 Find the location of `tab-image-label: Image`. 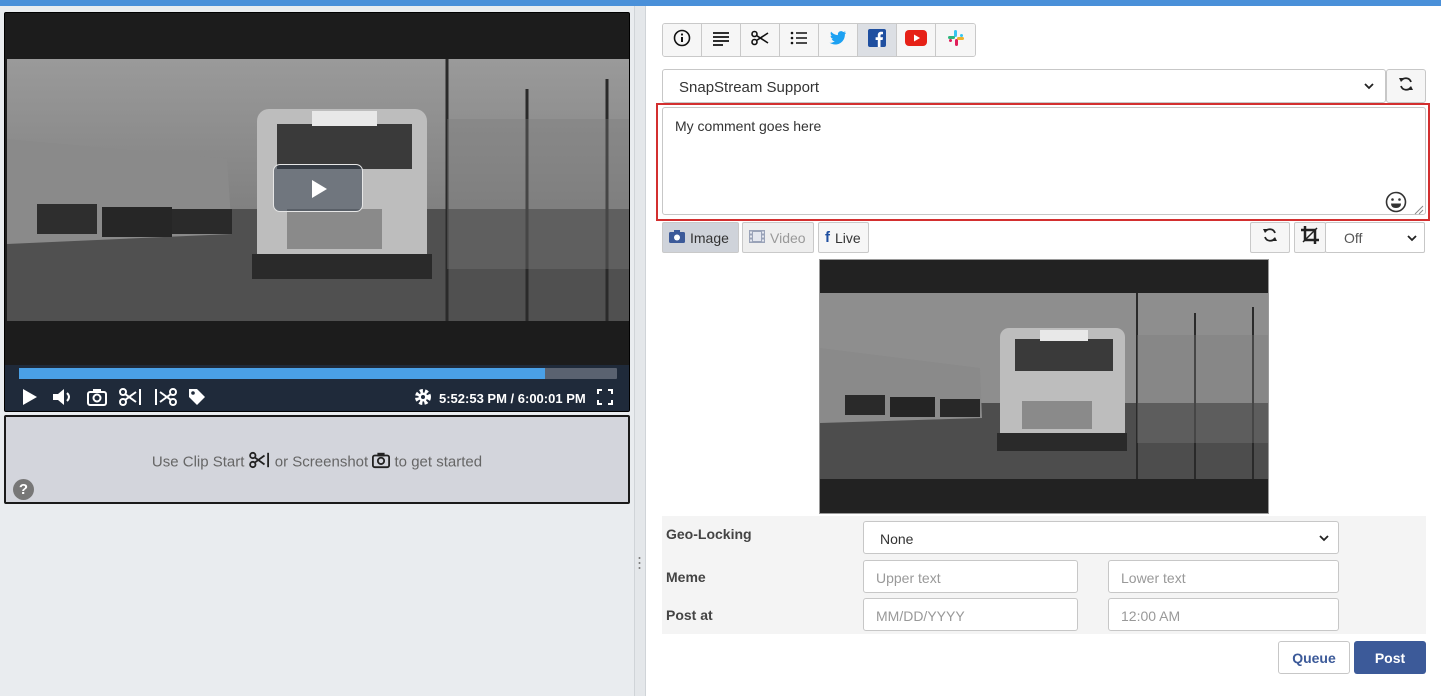

tab-image-label: Image is located at coordinates (709, 237).